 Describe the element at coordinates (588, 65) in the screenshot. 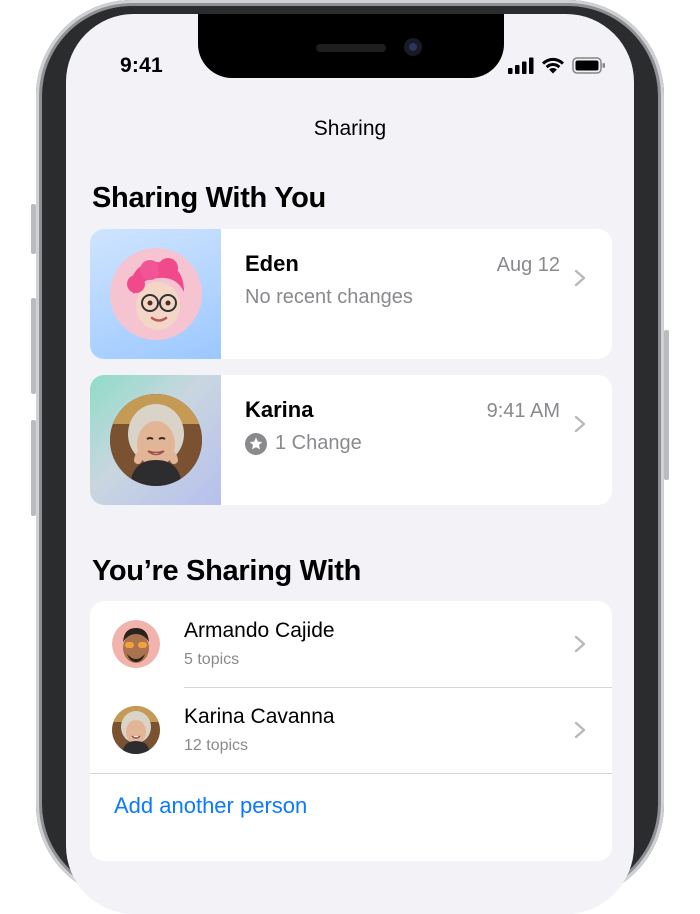

I see `battery-icon` at that location.